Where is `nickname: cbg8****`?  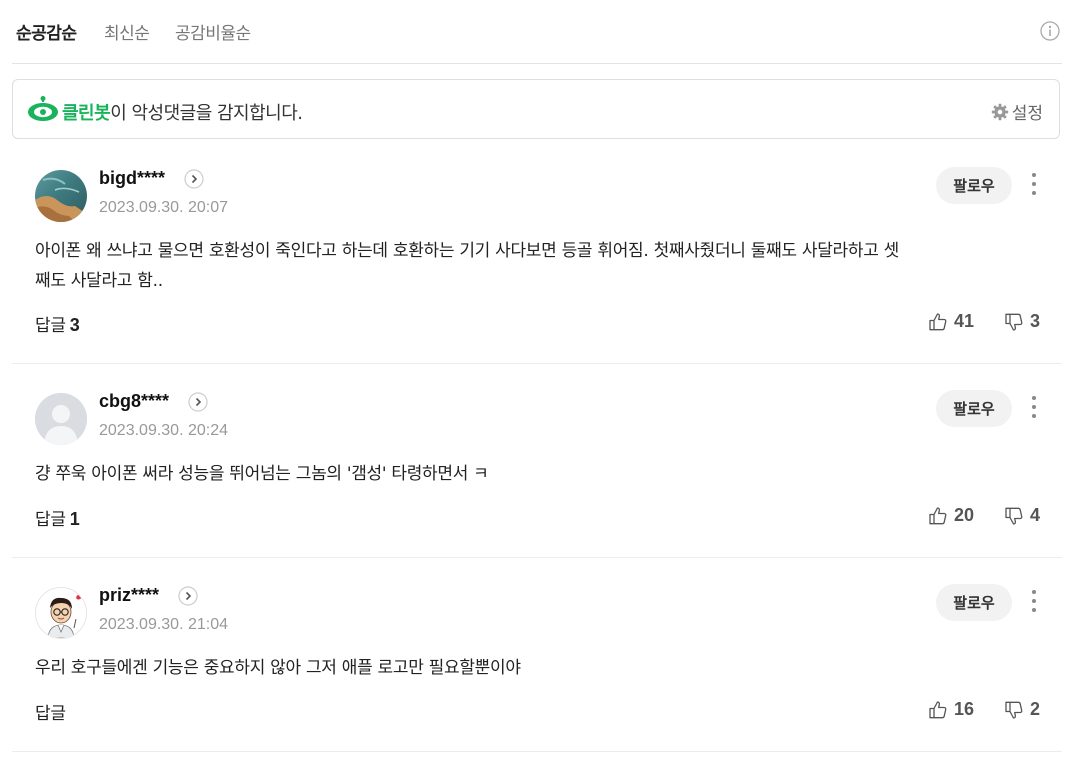
nickname: cbg8**** is located at coordinates (134, 401).